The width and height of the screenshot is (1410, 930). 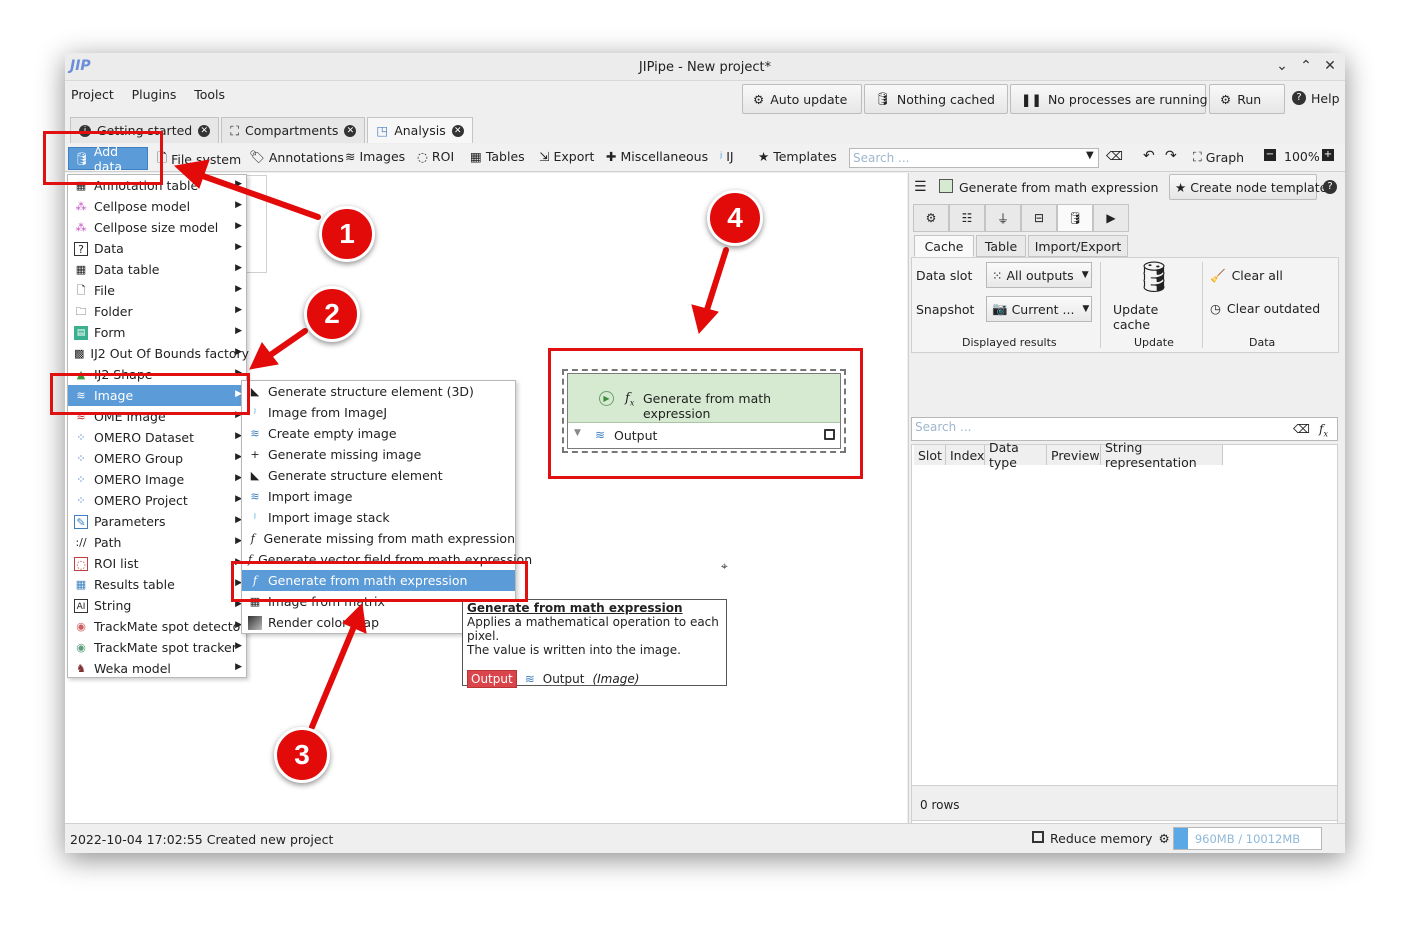 I want to click on ij-button: ʲ IJ, so click(x=727, y=156).